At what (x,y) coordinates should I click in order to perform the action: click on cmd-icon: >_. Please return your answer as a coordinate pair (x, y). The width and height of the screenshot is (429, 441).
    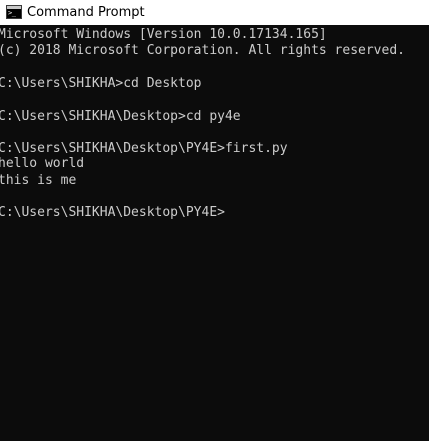
    Looking at the image, I should click on (14, 12).